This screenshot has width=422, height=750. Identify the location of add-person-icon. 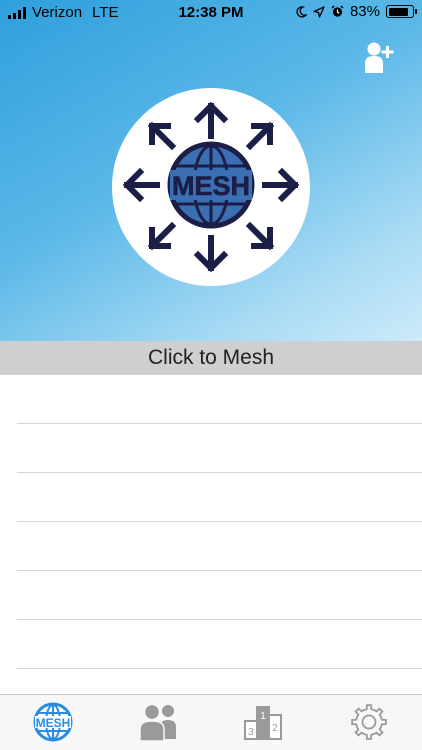
(379, 57).